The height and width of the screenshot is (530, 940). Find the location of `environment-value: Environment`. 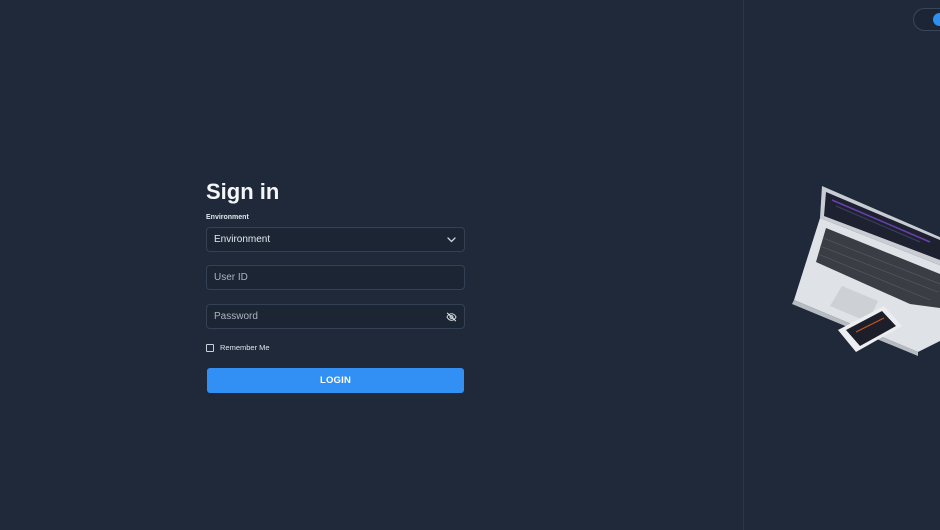

environment-value: Environment is located at coordinates (242, 239).